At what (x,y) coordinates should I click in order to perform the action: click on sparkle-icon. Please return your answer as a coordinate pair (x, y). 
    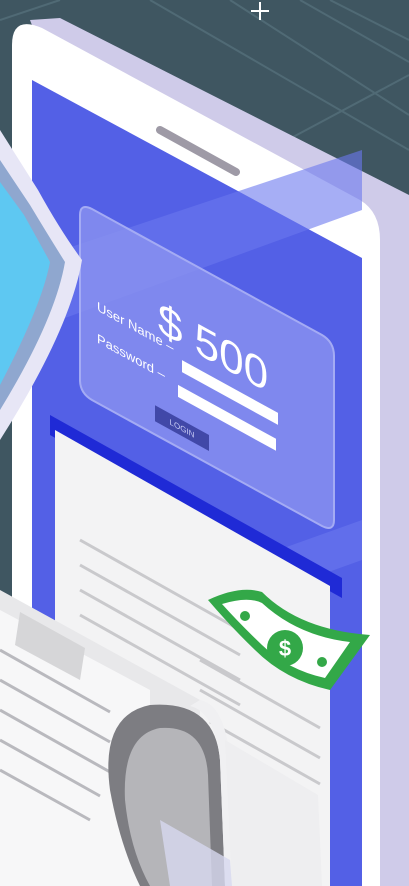
    Looking at the image, I should click on (260, 11).